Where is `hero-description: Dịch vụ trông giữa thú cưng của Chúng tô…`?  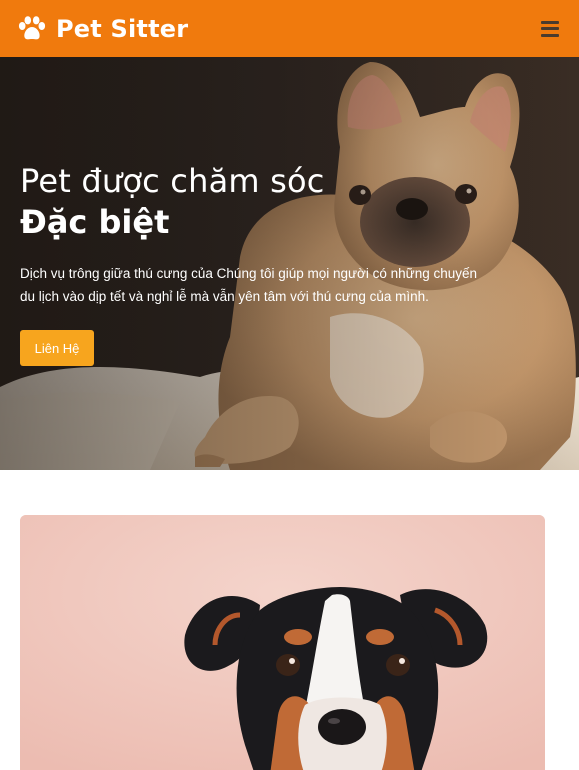
hero-description: Dịch vụ trông giữa thú cưng của Chúng tô… is located at coordinates (249, 285).